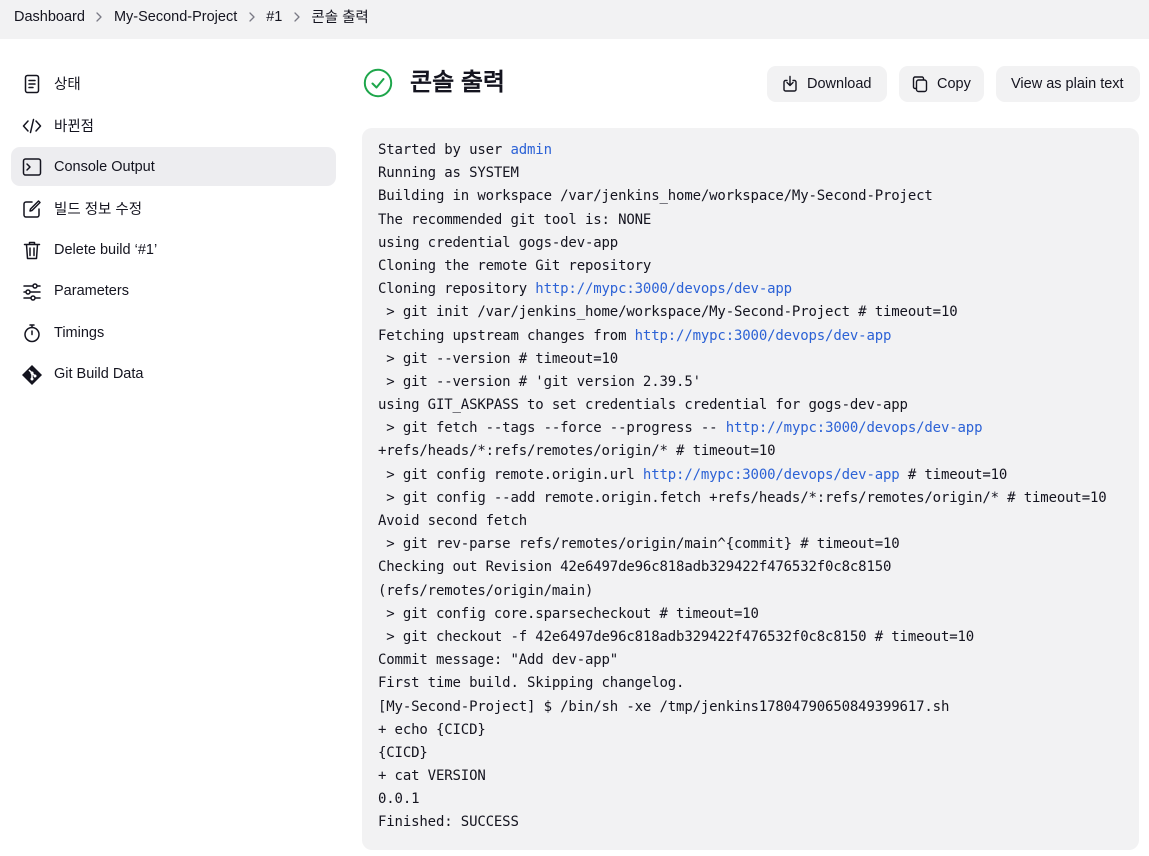 The height and width of the screenshot is (856, 1149). What do you see at coordinates (106, 249) in the screenshot?
I see `sidebar-item-label: Delete build ‘#1’` at bounding box center [106, 249].